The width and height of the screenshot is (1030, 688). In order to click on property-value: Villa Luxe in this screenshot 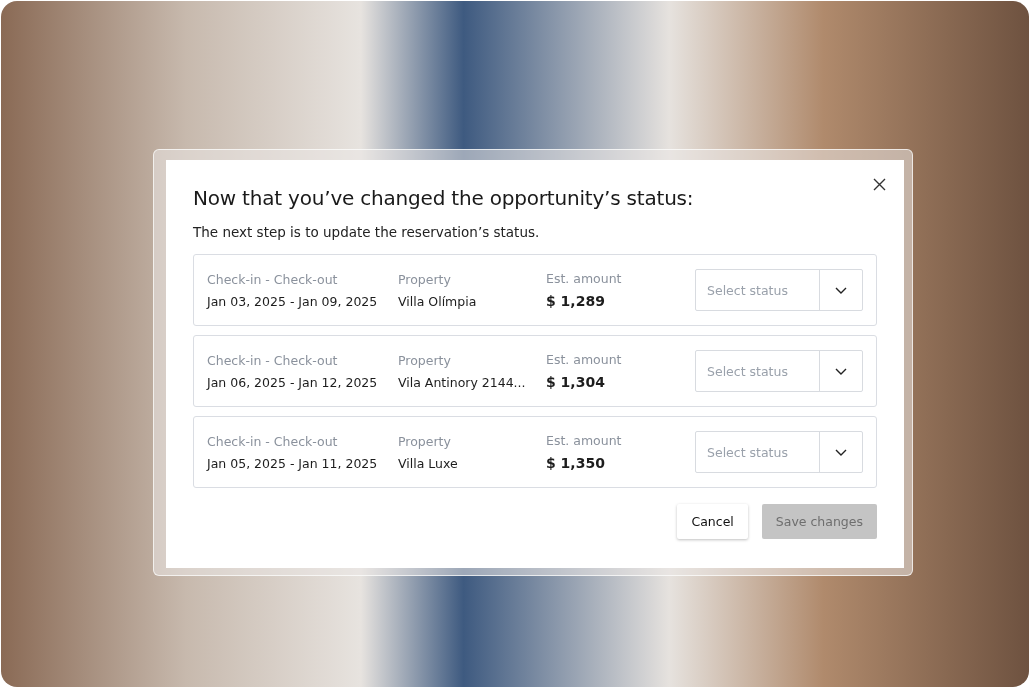, I will do `click(428, 463)`.